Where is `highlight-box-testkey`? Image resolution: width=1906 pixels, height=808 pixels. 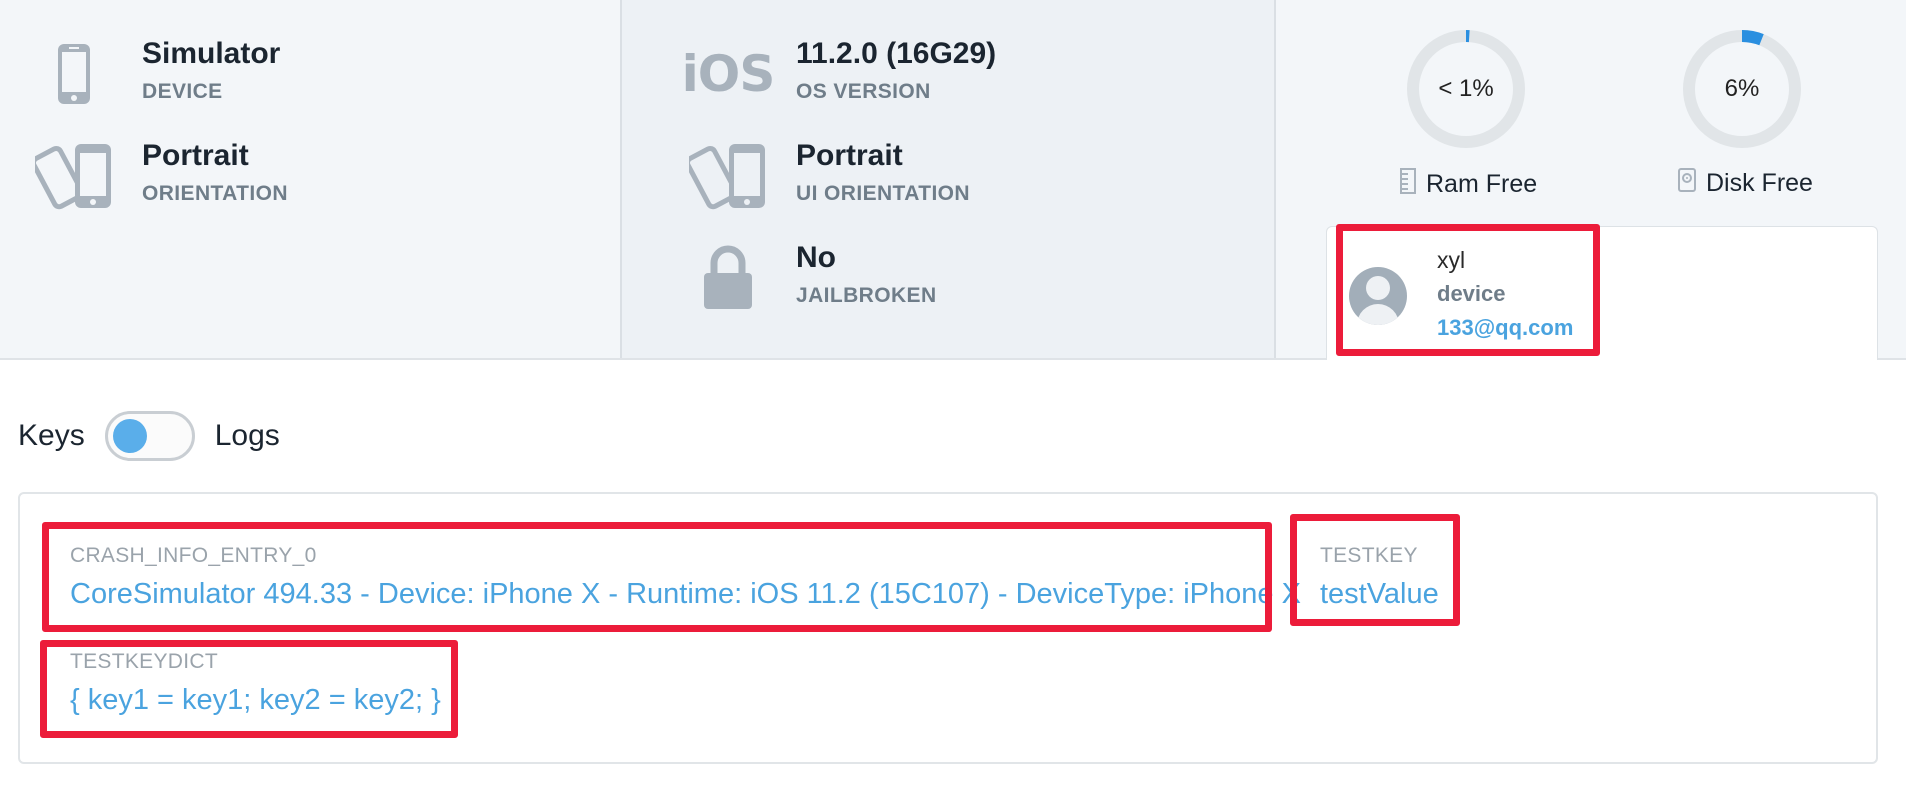 highlight-box-testkey is located at coordinates (1375, 570).